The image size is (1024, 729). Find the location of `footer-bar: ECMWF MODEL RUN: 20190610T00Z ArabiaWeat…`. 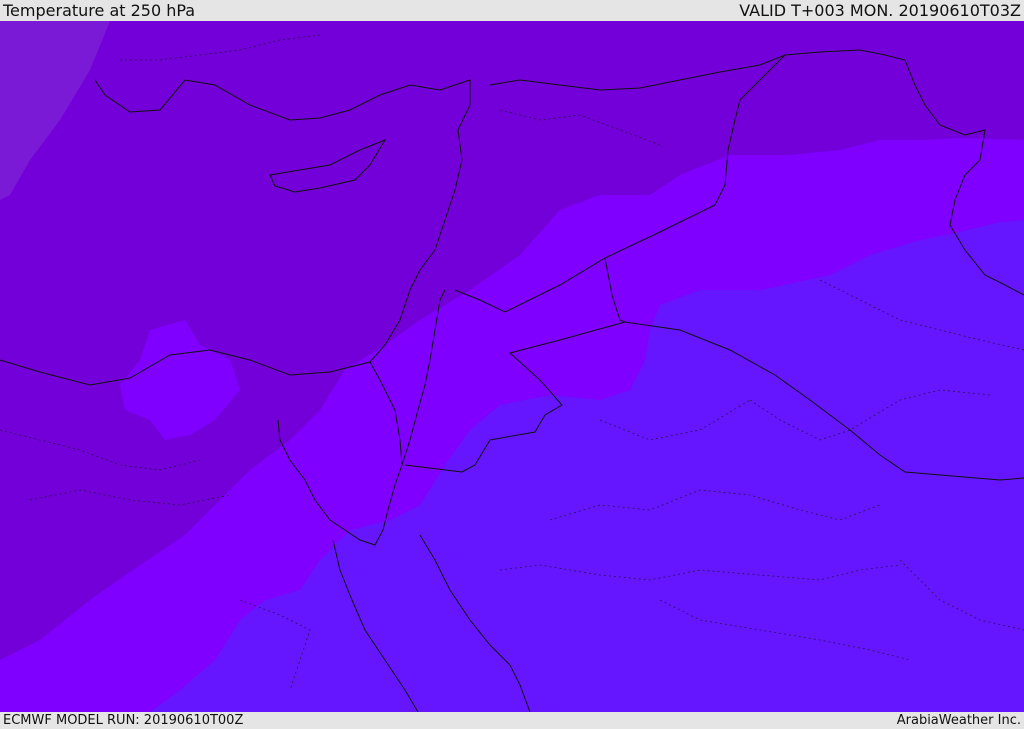

footer-bar: ECMWF MODEL RUN: 20190610T00Z ArabiaWeat… is located at coordinates (512, 720).